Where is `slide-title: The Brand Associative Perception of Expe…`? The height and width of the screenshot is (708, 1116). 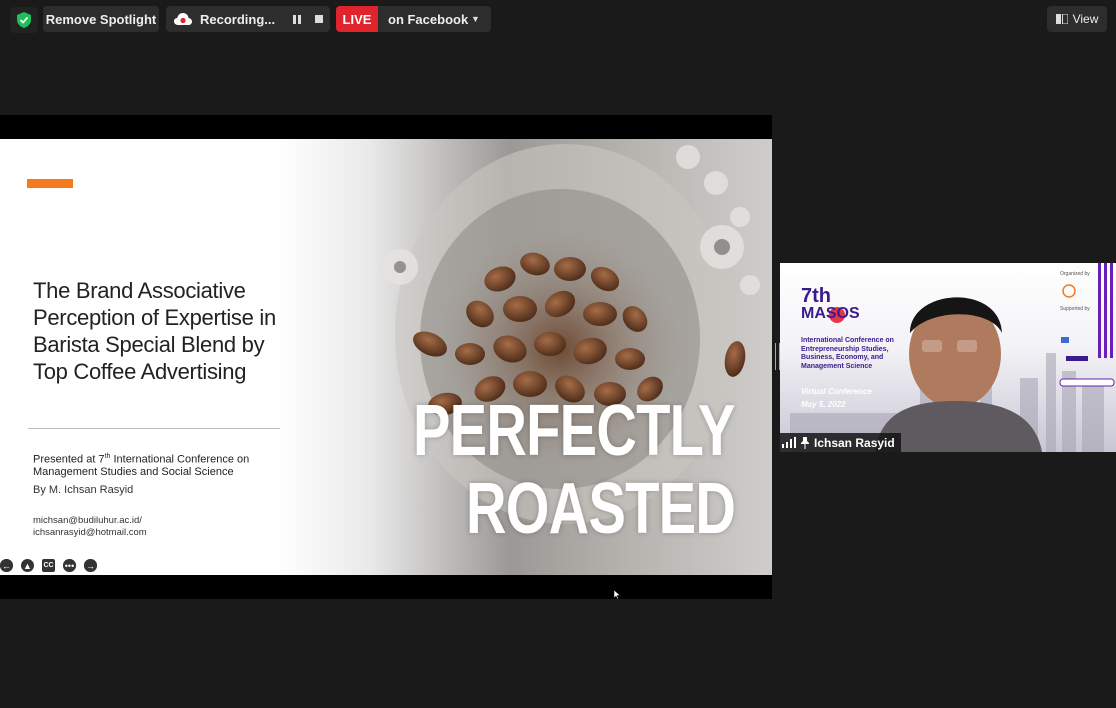 slide-title: The Brand Associative Perception of Expe… is located at coordinates (154, 331).